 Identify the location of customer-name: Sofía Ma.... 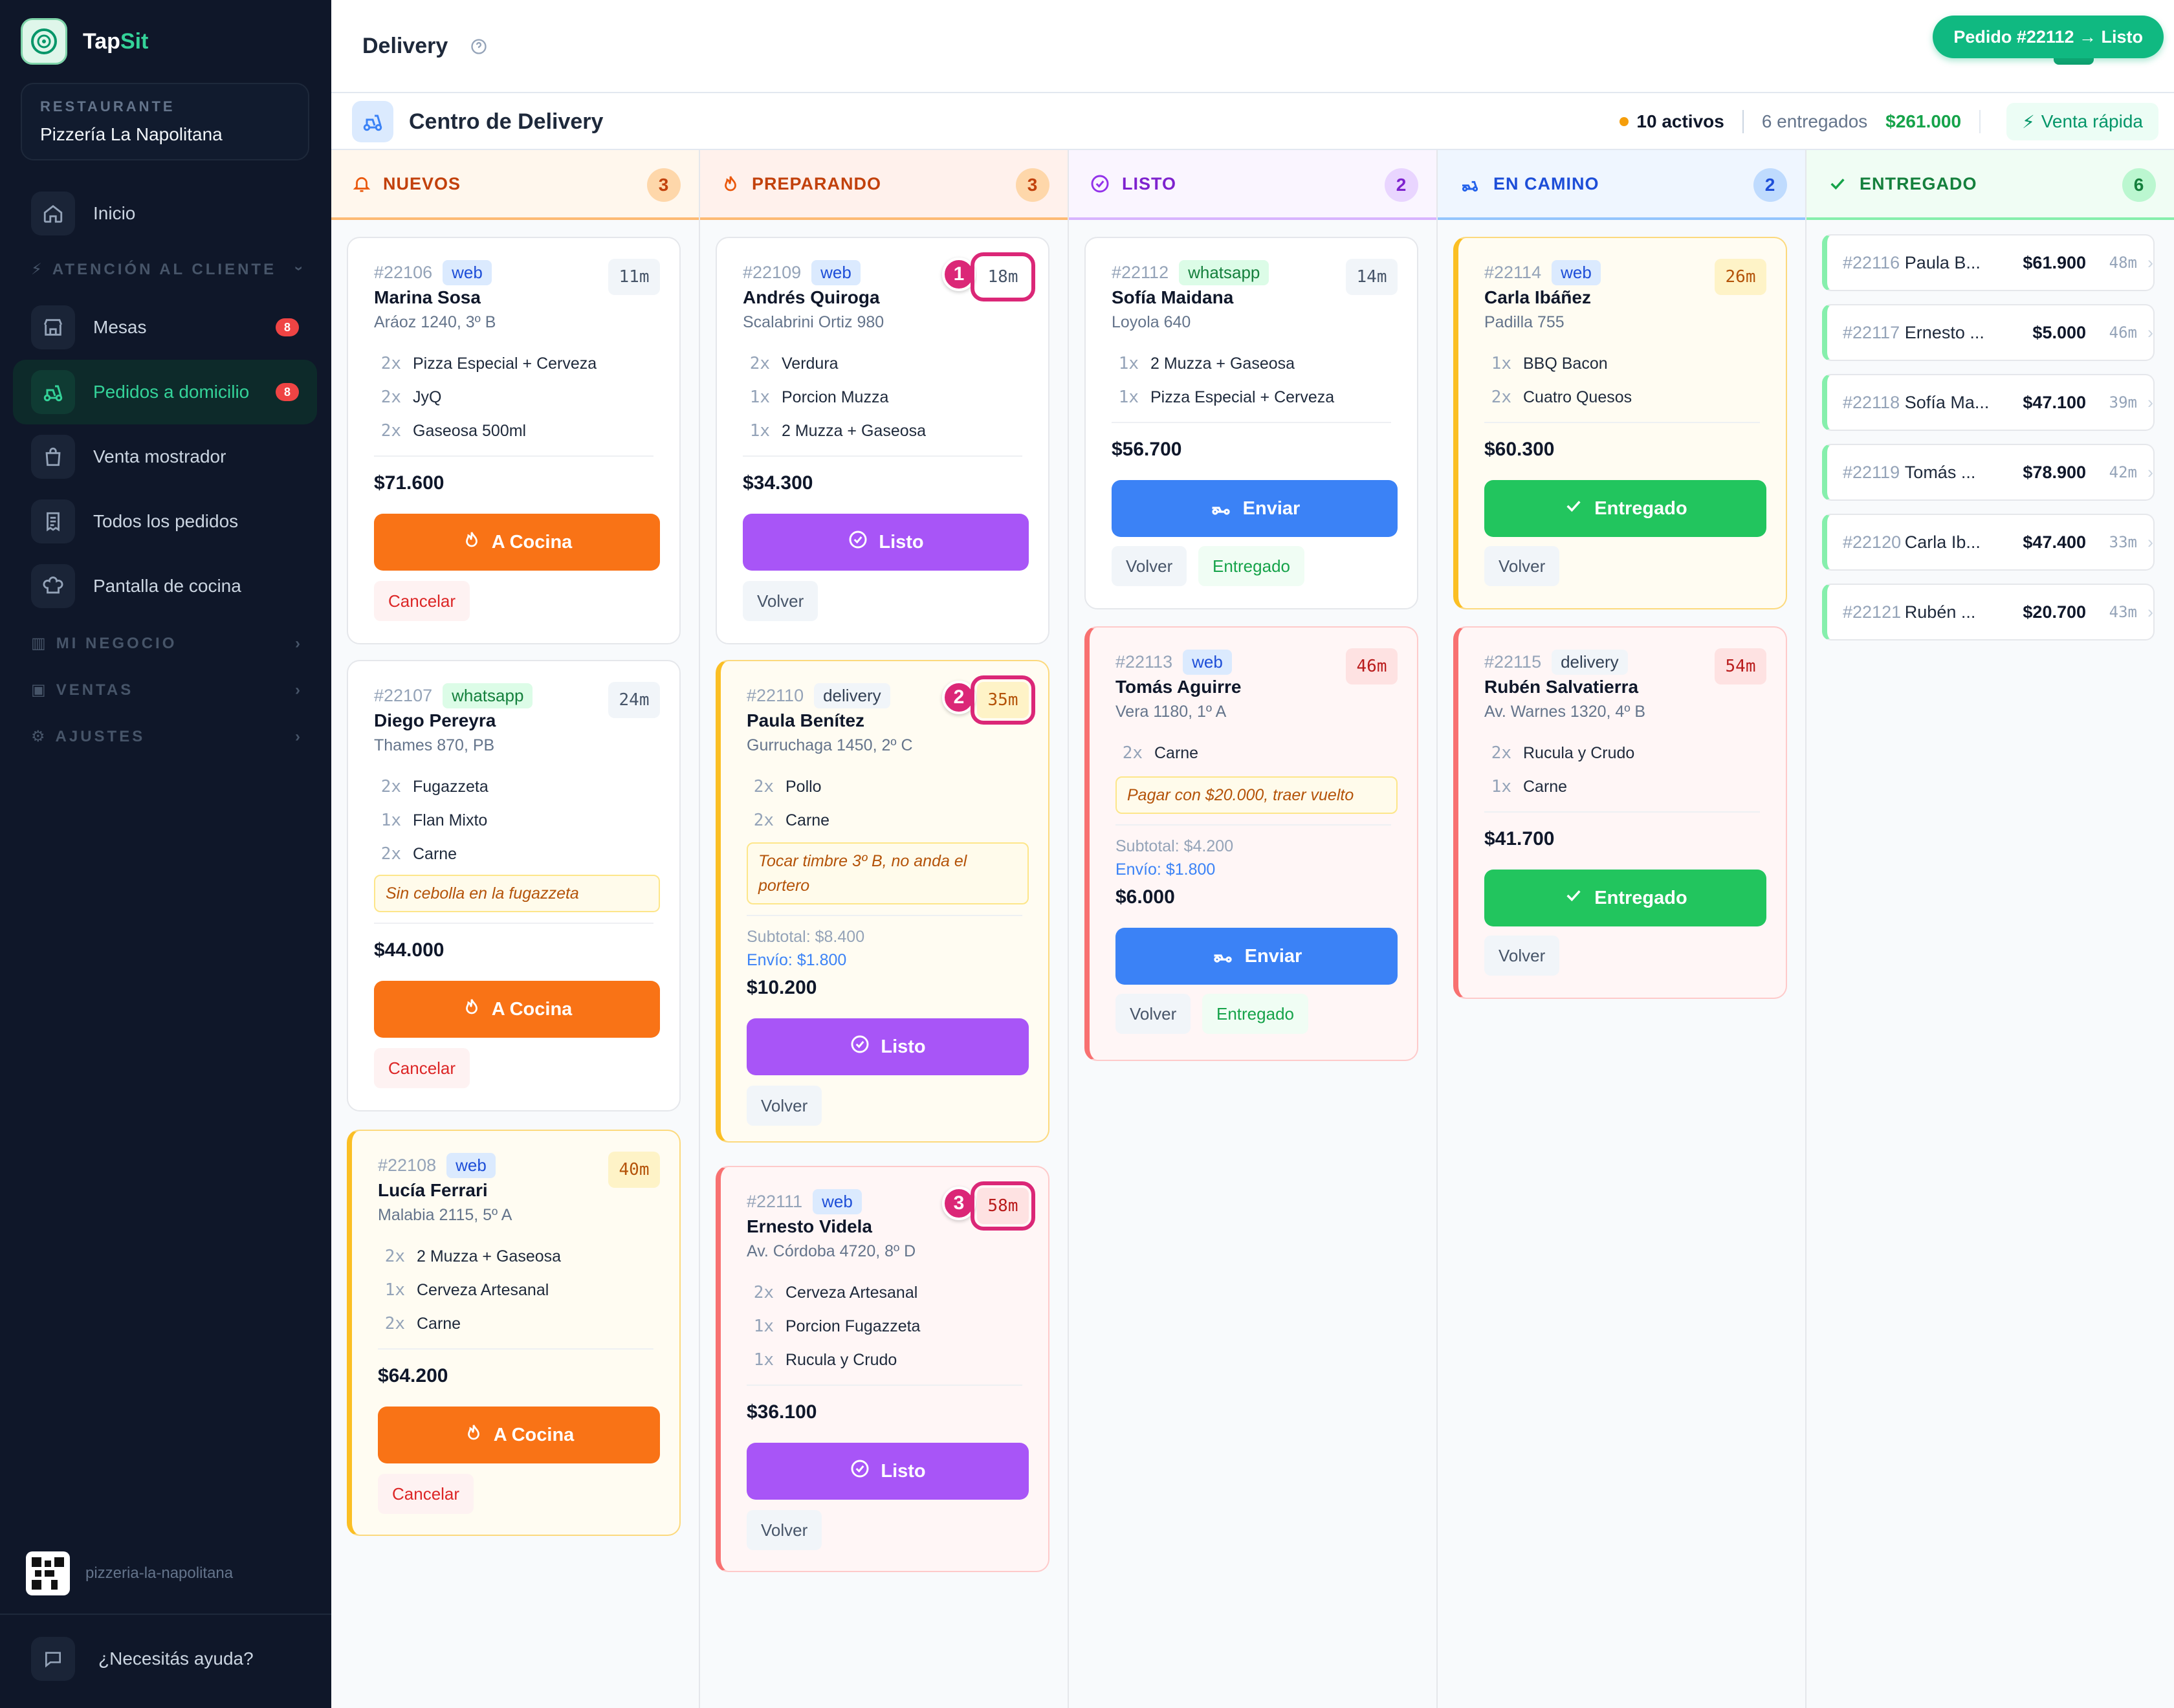
(1947, 402).